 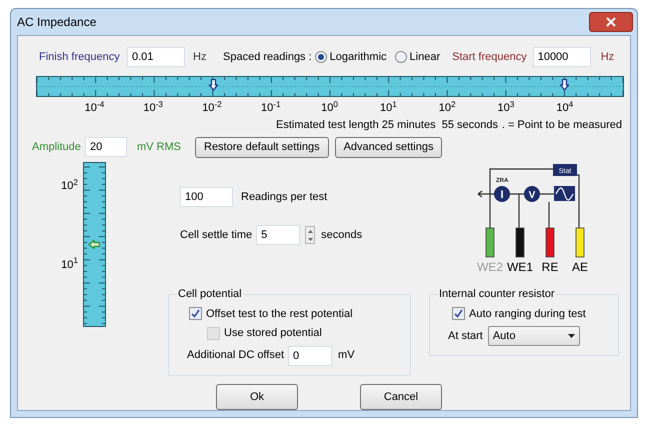 I want to click on amplitude-field: 20, so click(x=106, y=147).